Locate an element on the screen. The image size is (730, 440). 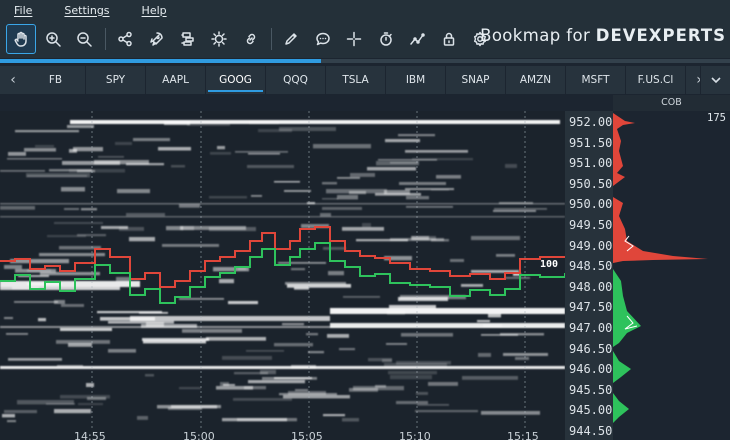
cob-histogram is located at coordinates (660, 268).